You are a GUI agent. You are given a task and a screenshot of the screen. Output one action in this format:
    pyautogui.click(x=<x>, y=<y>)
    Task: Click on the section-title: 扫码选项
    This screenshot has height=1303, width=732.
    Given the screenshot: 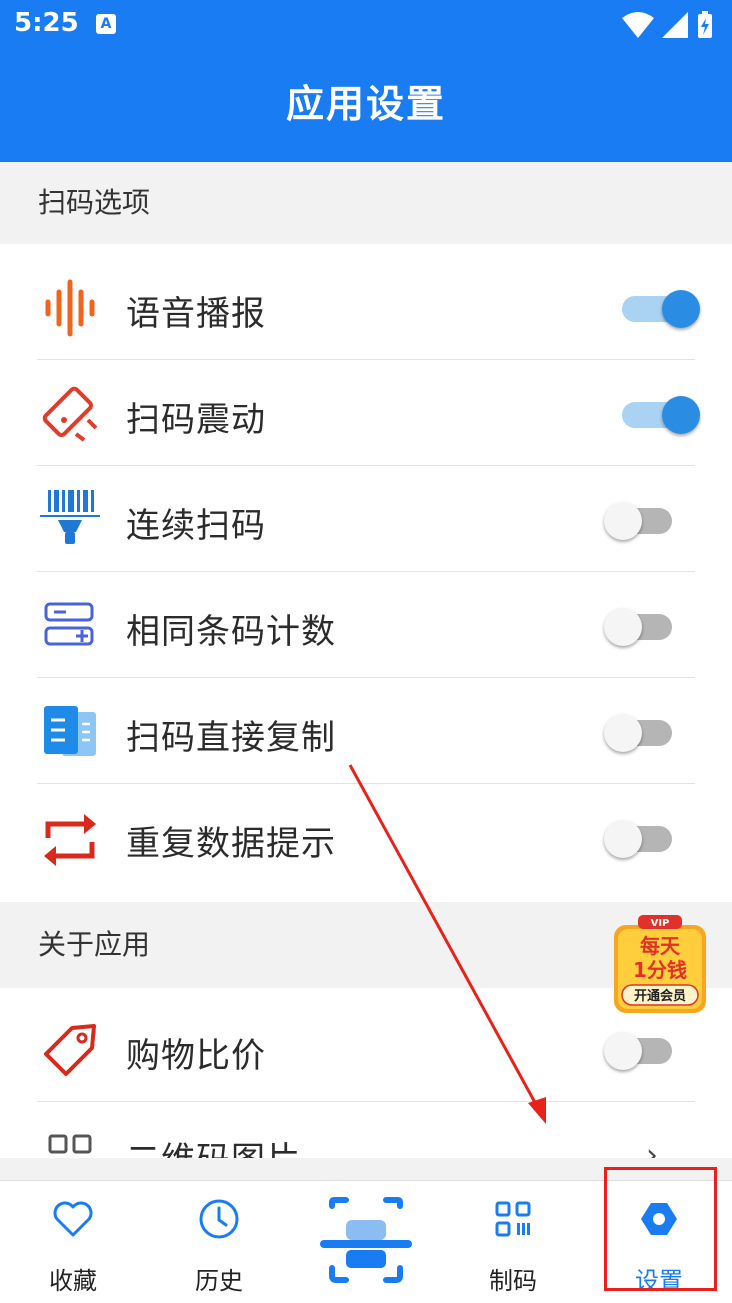 What is the action you would take?
    pyautogui.click(x=94, y=202)
    